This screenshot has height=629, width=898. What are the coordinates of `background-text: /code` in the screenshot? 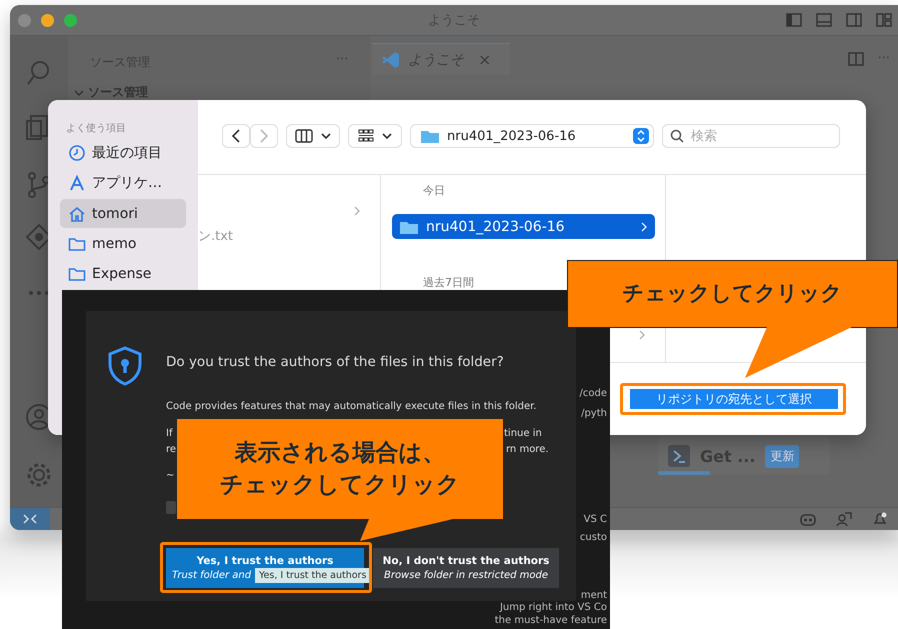 It's located at (593, 393).